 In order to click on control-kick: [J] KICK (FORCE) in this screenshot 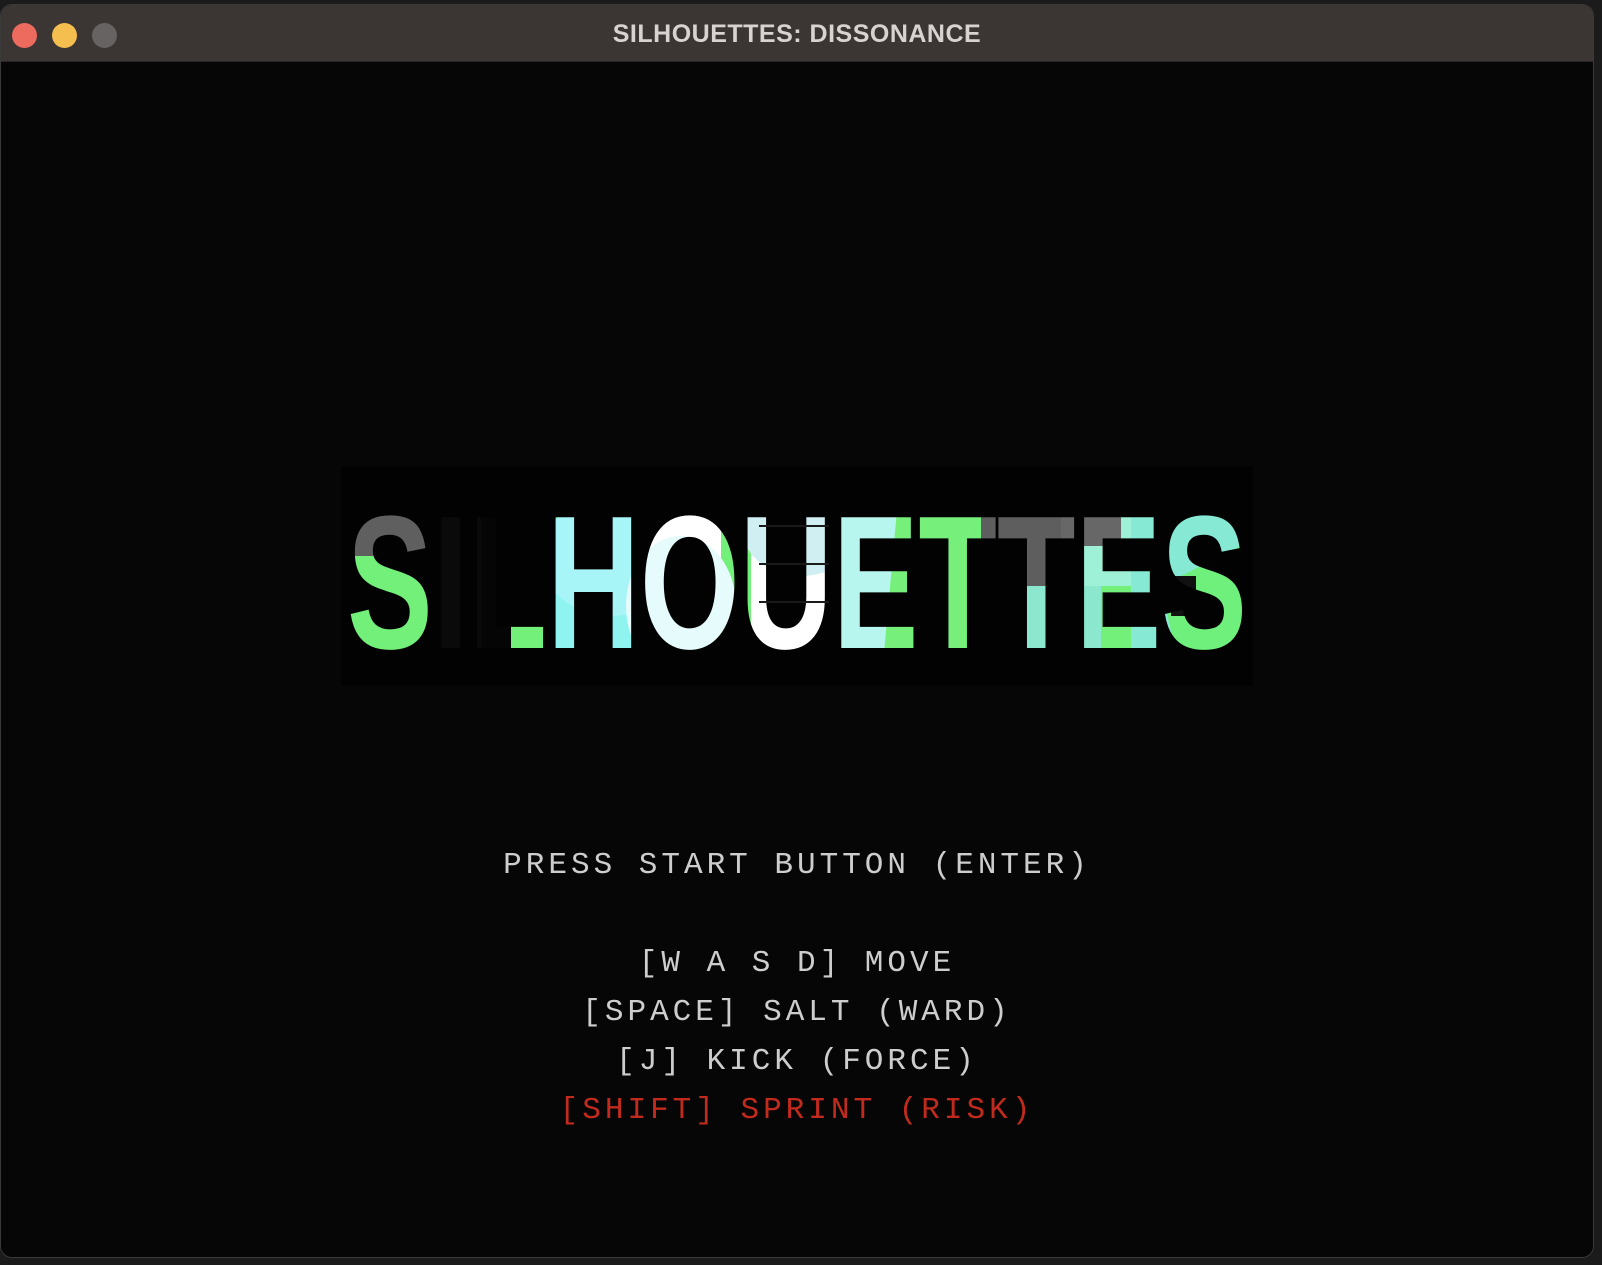, I will do `click(797, 1061)`.